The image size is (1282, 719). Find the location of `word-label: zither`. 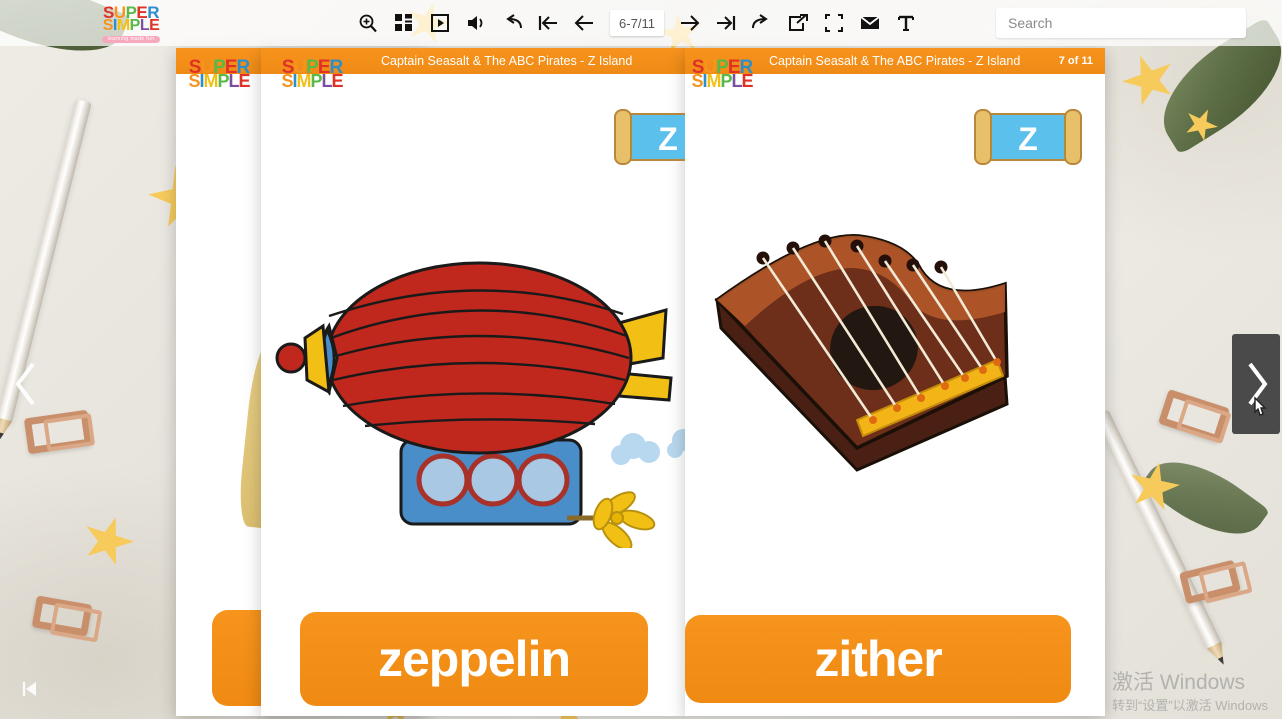

word-label: zither is located at coordinates (878, 659).